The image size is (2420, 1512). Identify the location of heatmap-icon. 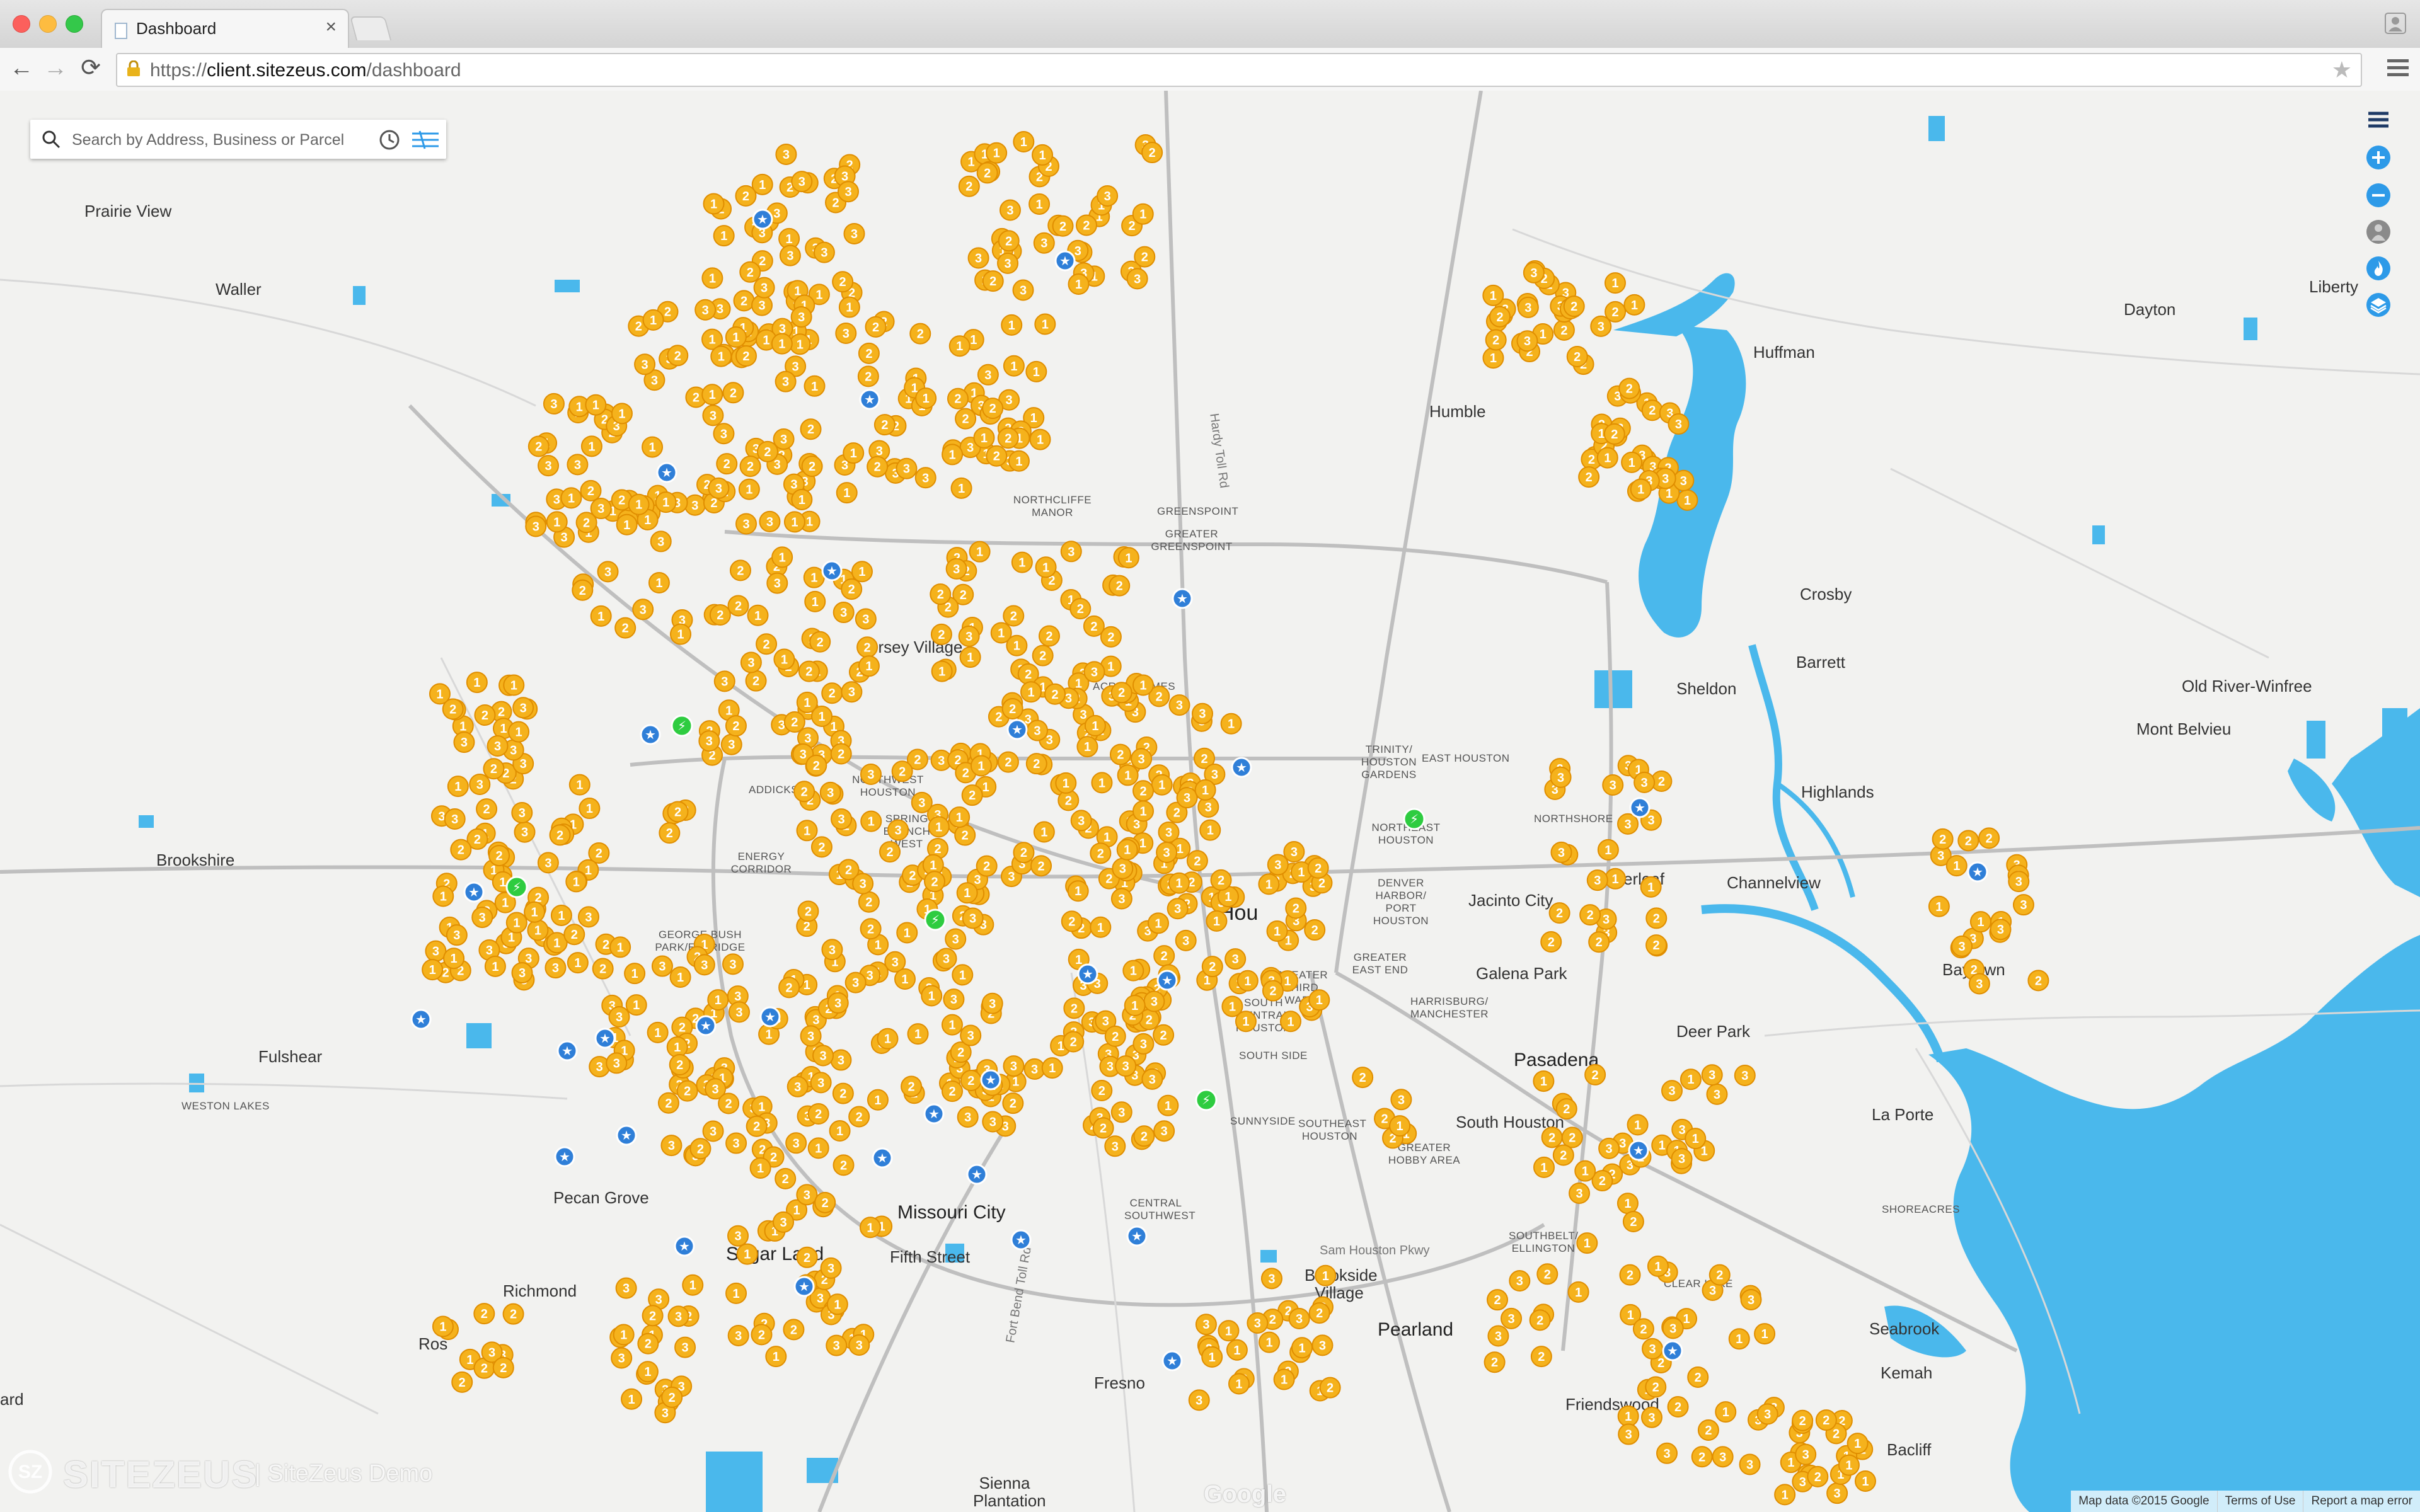
(2378, 268).